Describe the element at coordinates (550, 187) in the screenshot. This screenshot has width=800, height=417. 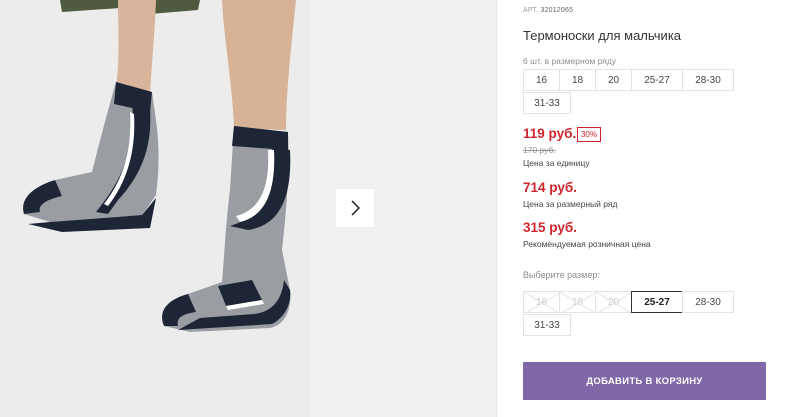
I see `set-price: 714 руб.` at that location.